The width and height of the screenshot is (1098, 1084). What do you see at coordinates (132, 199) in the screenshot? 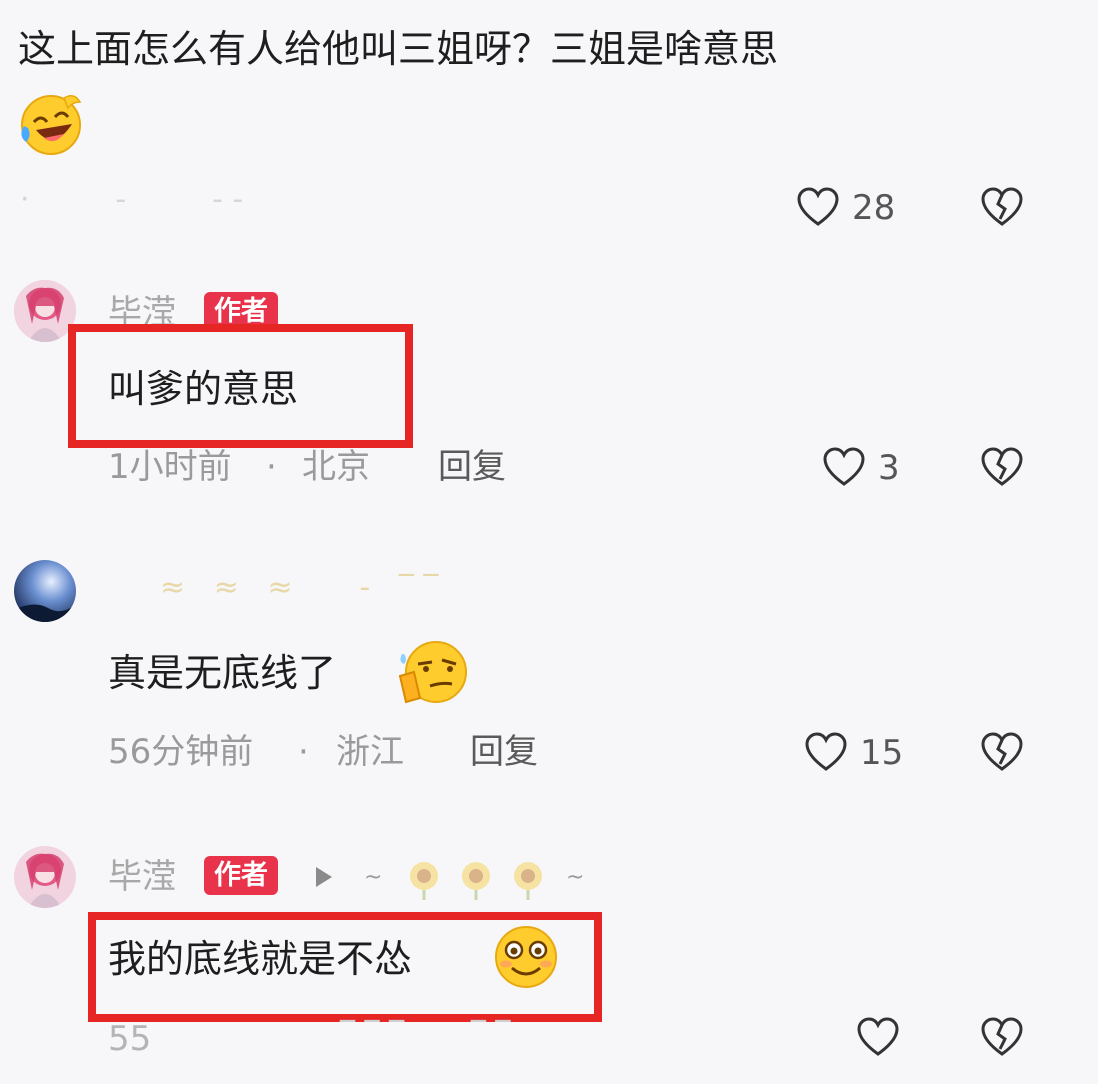
I see `username-blurred: · ‐ ‐ ‐` at bounding box center [132, 199].